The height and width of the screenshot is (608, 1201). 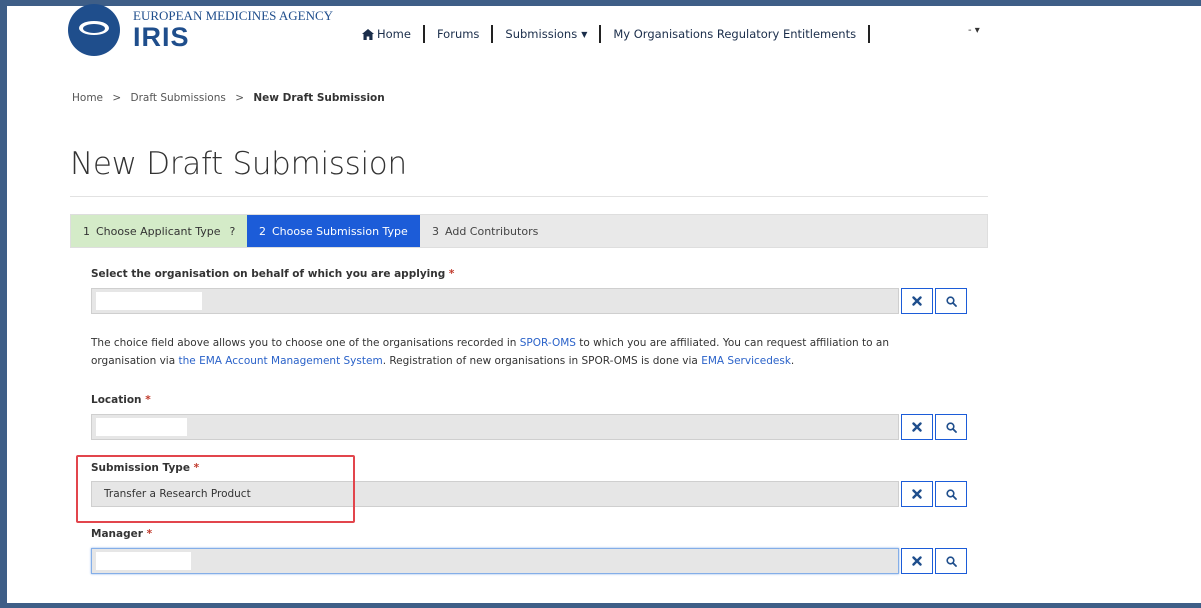 What do you see at coordinates (233, 231) in the screenshot?
I see `help-icon: ?` at bounding box center [233, 231].